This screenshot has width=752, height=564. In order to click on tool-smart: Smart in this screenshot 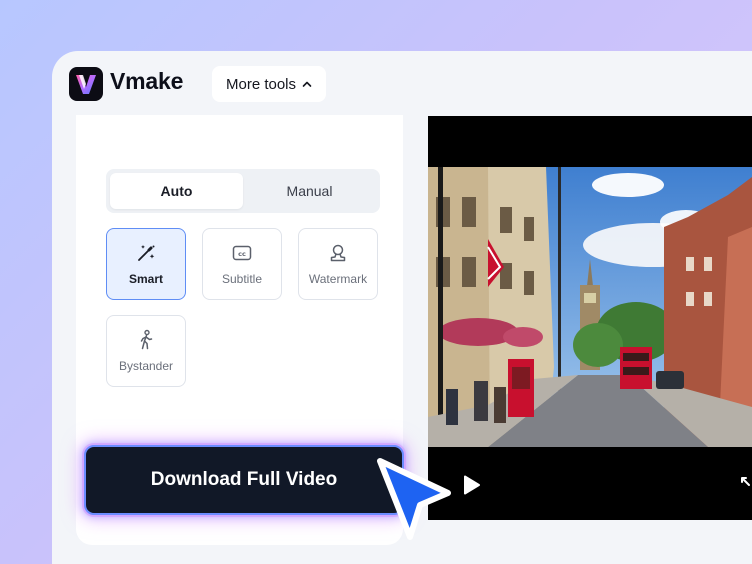, I will do `click(146, 264)`.